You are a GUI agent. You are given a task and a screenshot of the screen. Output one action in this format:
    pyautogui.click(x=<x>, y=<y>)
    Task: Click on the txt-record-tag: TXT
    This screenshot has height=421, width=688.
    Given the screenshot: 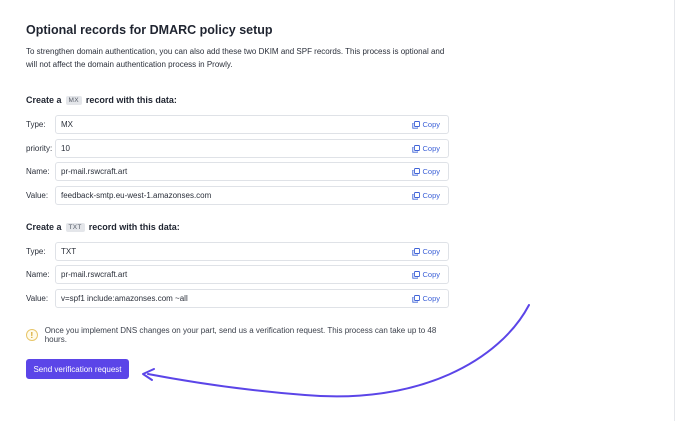 What is the action you would take?
    pyautogui.click(x=75, y=227)
    